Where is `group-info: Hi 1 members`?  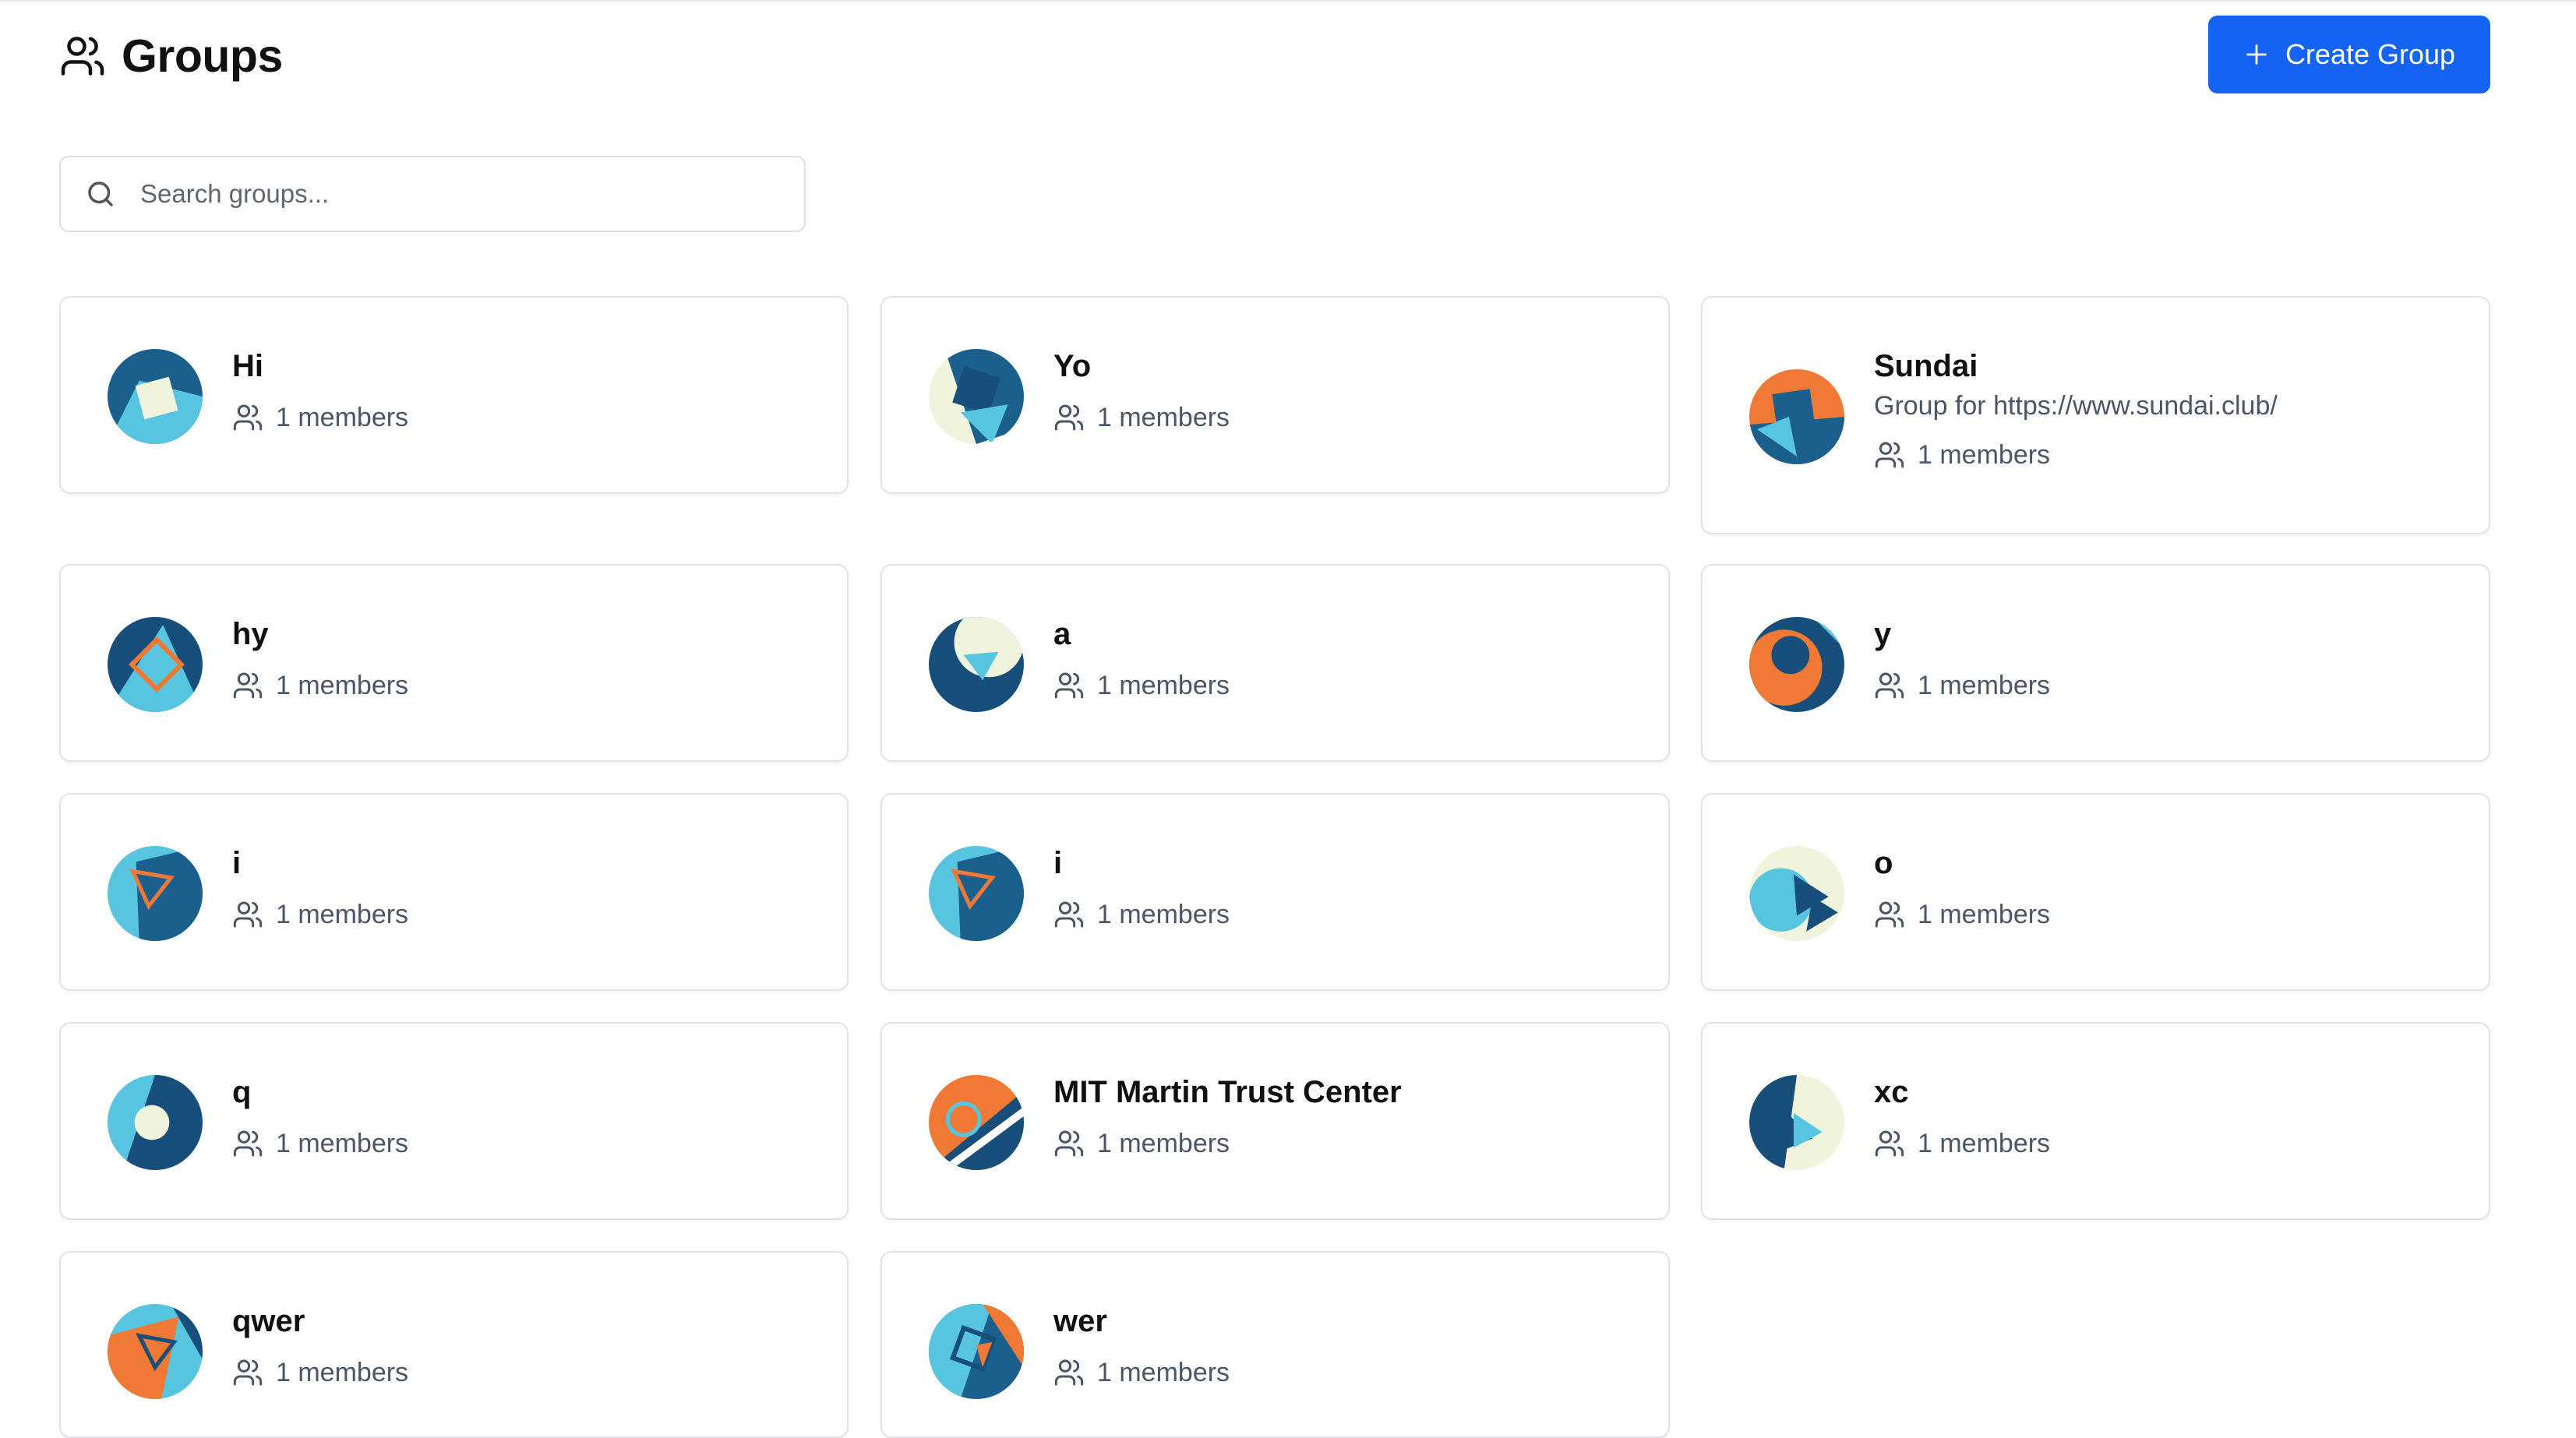 group-info: Hi 1 members is located at coordinates (320, 390).